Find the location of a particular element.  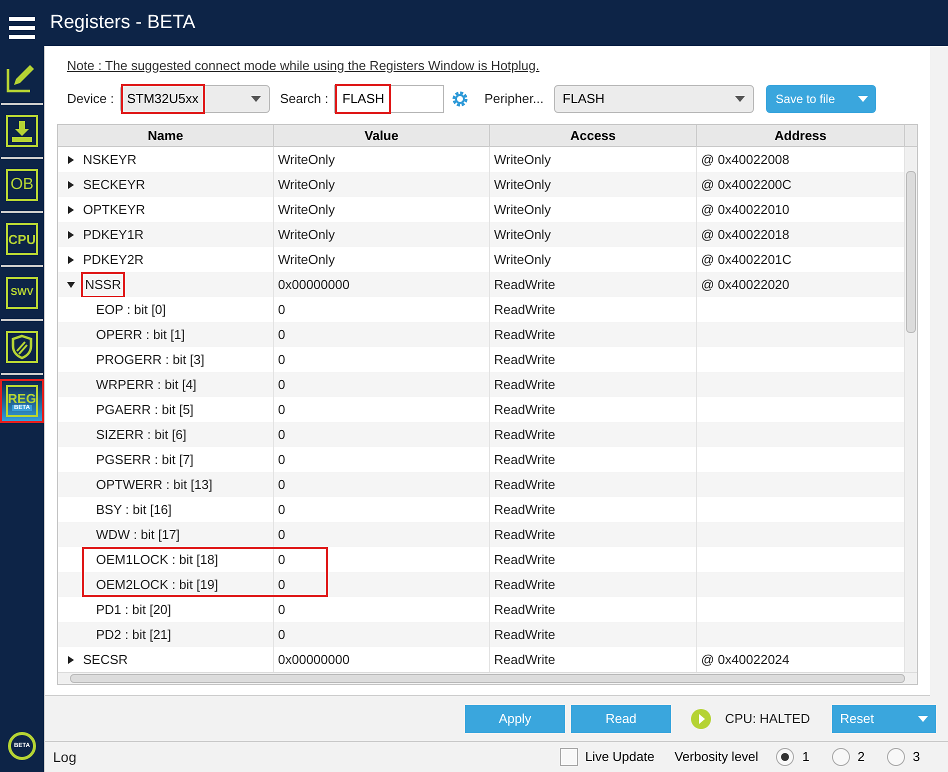

sidebar-item: SWV is located at coordinates (22, 293).